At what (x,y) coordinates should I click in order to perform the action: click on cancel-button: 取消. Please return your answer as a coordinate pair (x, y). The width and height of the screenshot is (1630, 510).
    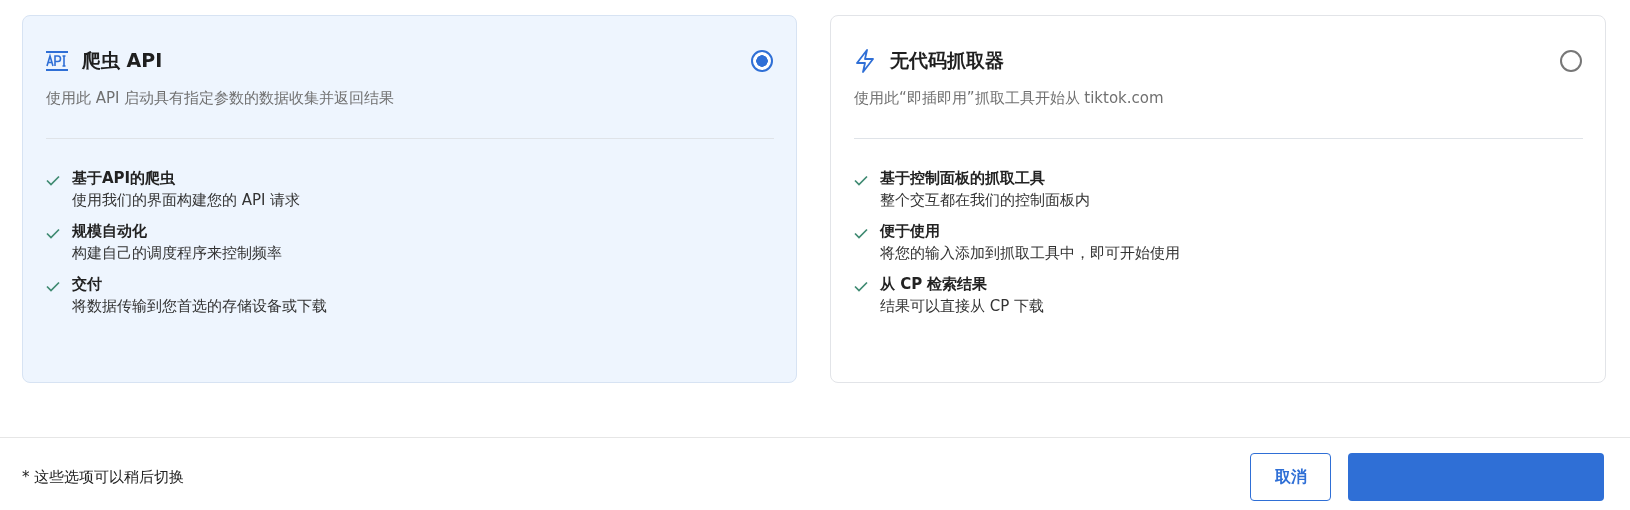
    Looking at the image, I should click on (1290, 477).